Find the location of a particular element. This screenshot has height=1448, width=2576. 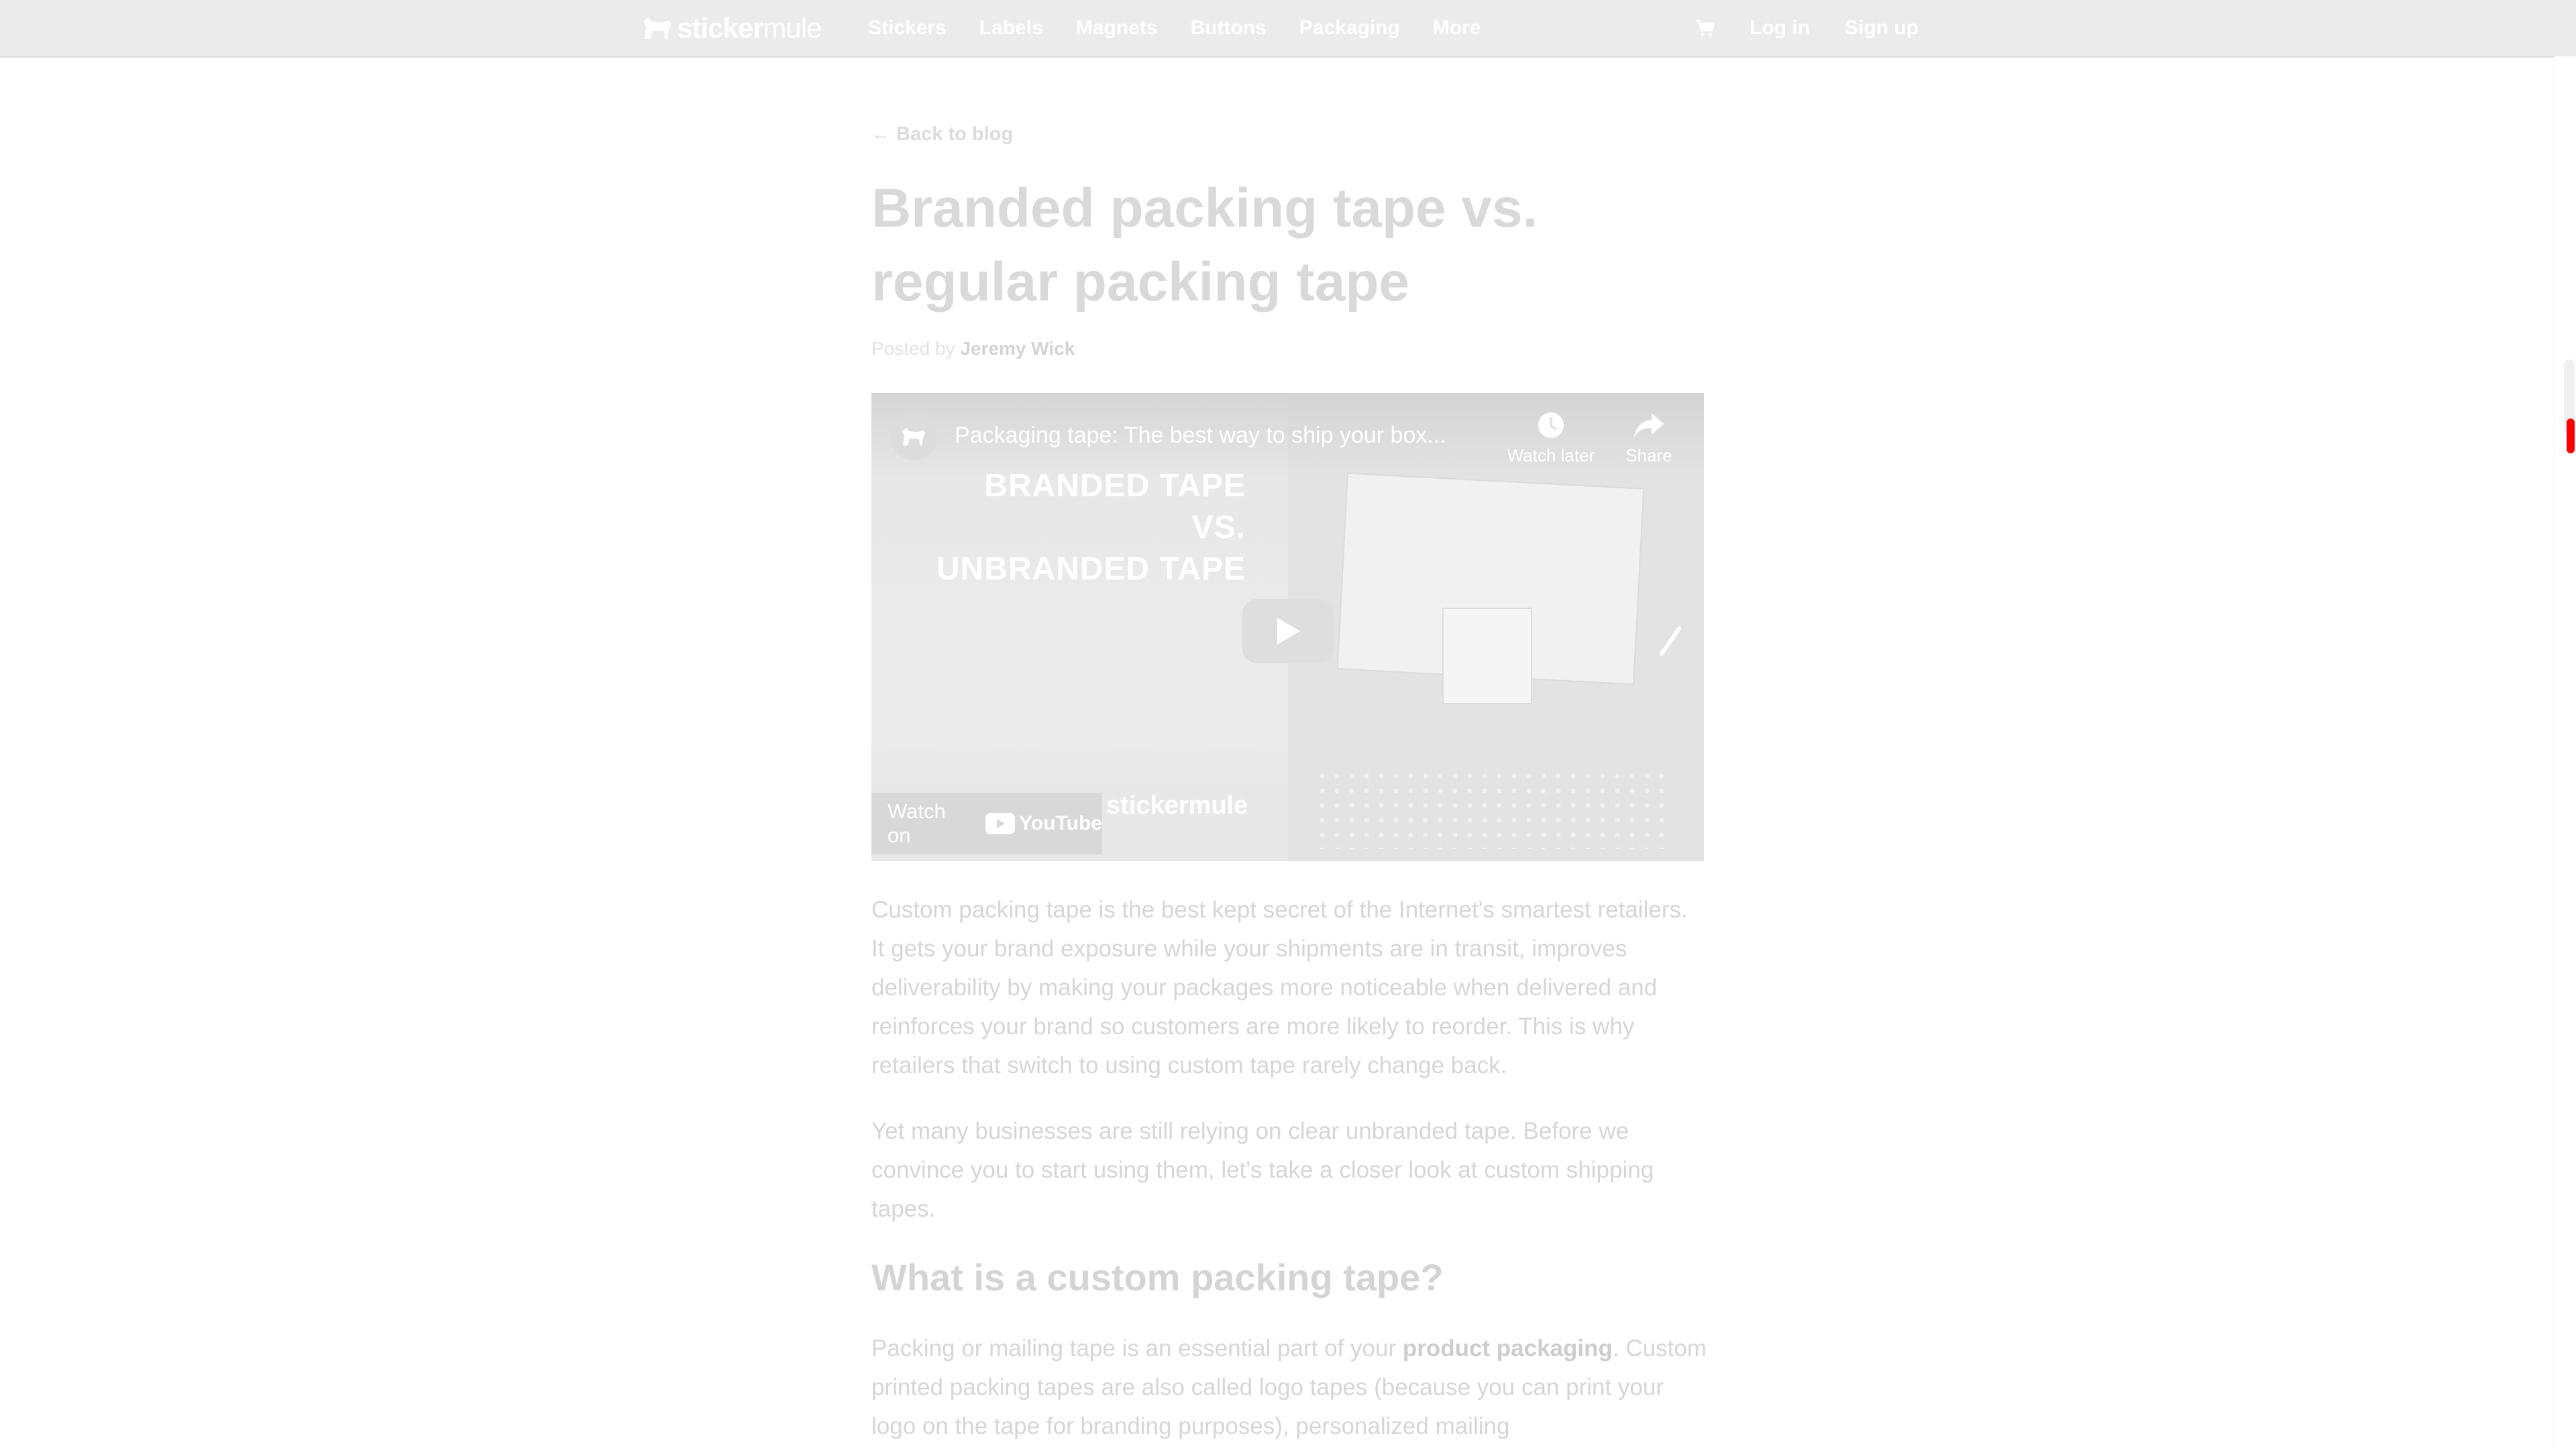

pen-icon is located at coordinates (1670, 641).